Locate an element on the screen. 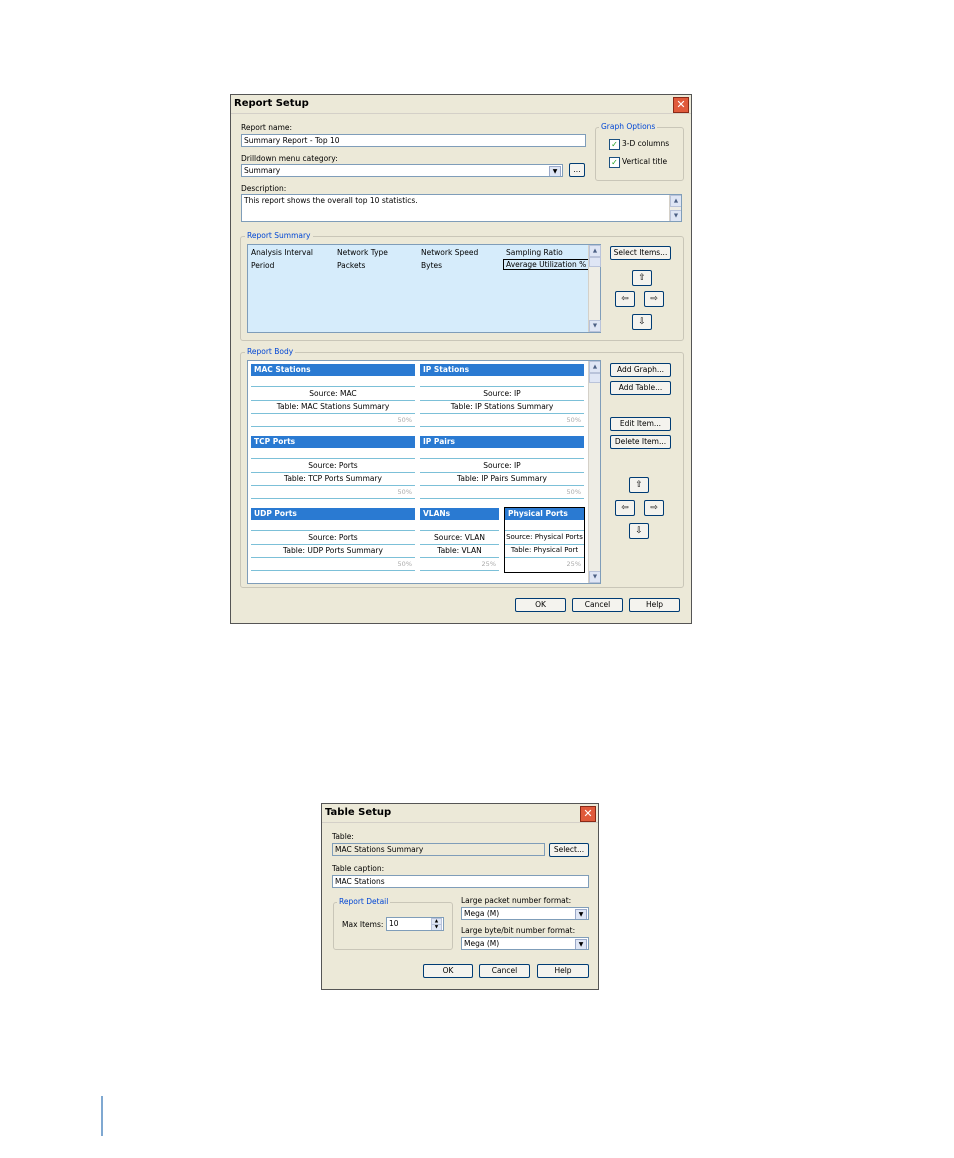  drilldown-select: Summary ▼ is located at coordinates (402, 170).